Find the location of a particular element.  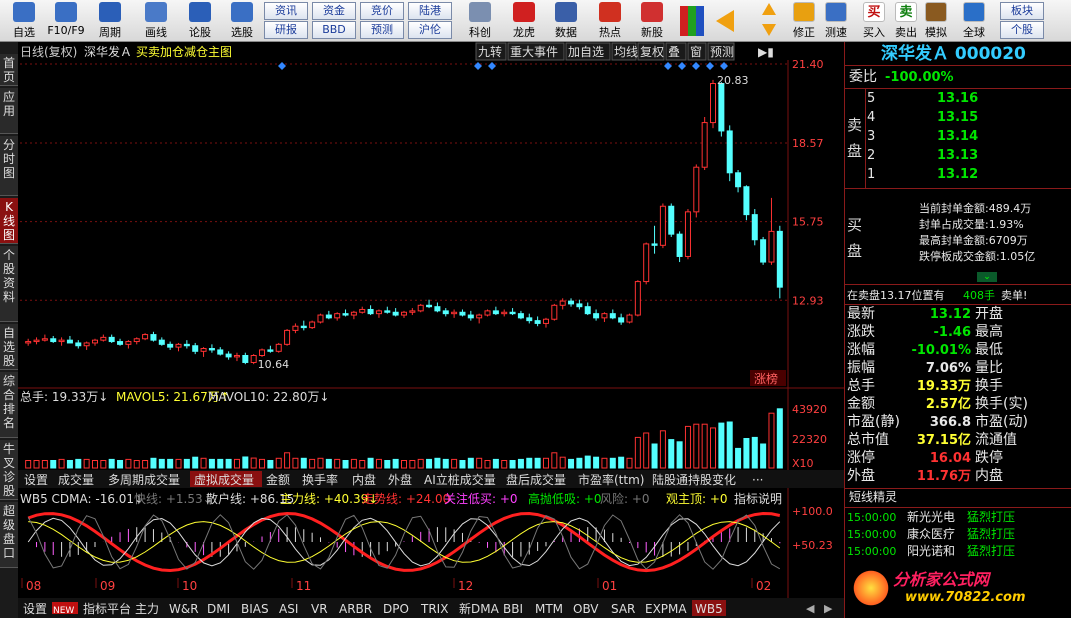

indicator-tab2-6: BIAS is located at coordinates (255, 609).